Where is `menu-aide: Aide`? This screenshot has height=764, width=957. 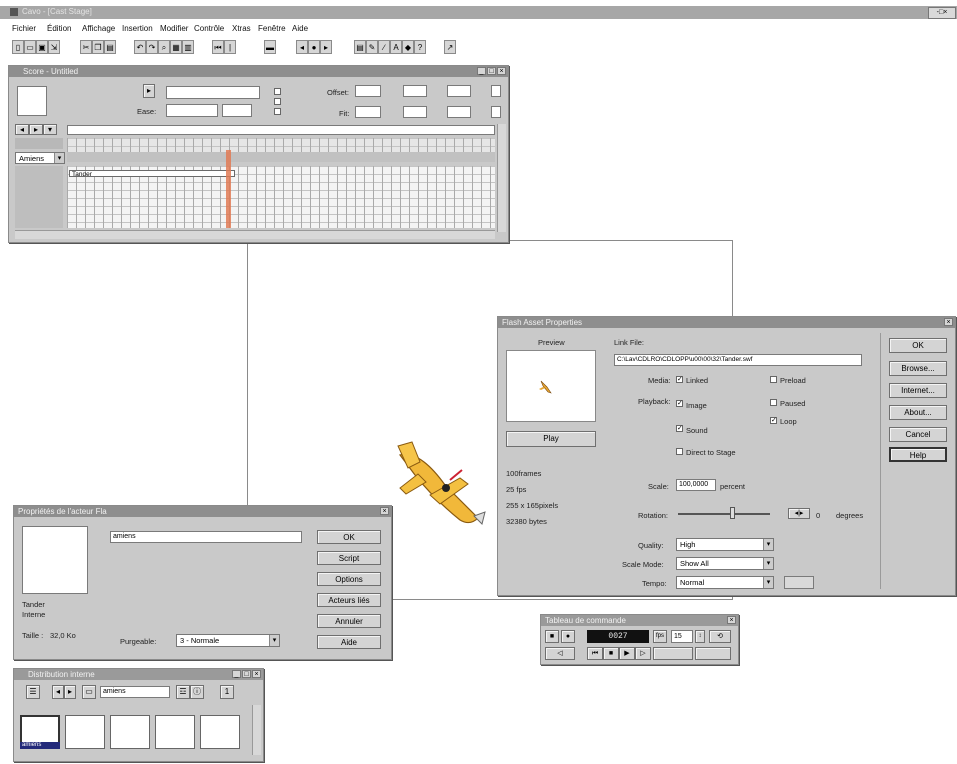 menu-aide: Aide is located at coordinates (300, 28).